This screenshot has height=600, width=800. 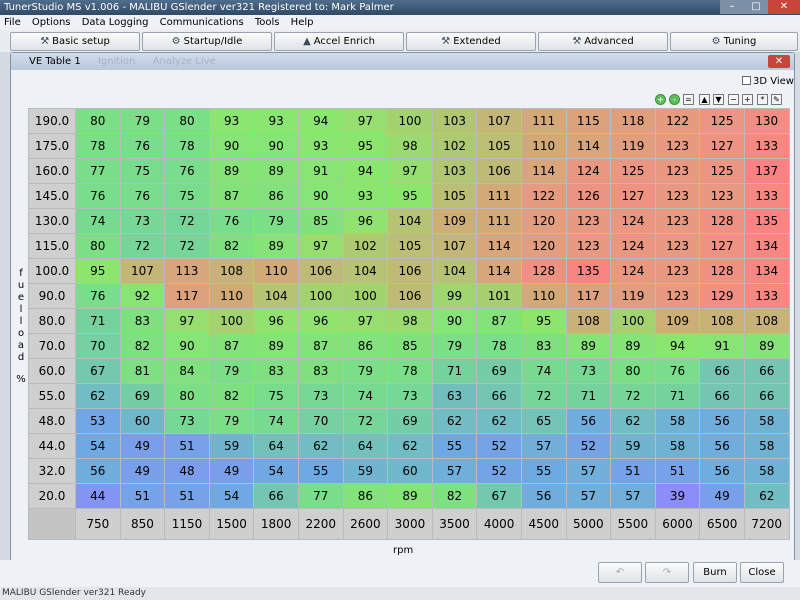 What do you see at coordinates (231, 496) in the screenshot?
I see `ve-cell: 54` at bounding box center [231, 496].